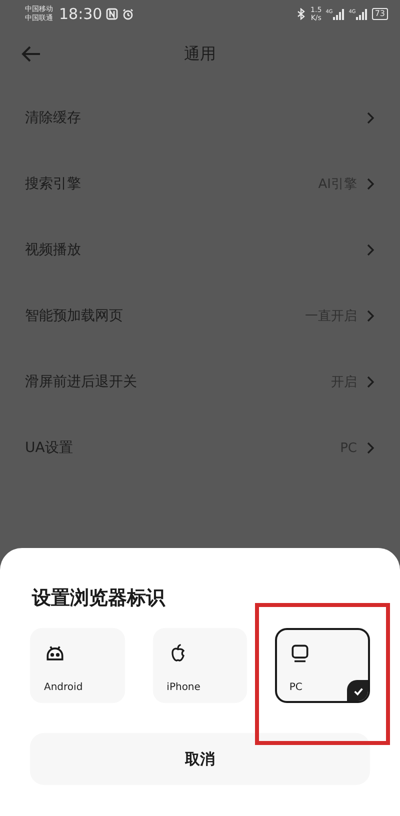  Describe the element at coordinates (380, 14) in the screenshot. I see `battery-level: 73` at that location.